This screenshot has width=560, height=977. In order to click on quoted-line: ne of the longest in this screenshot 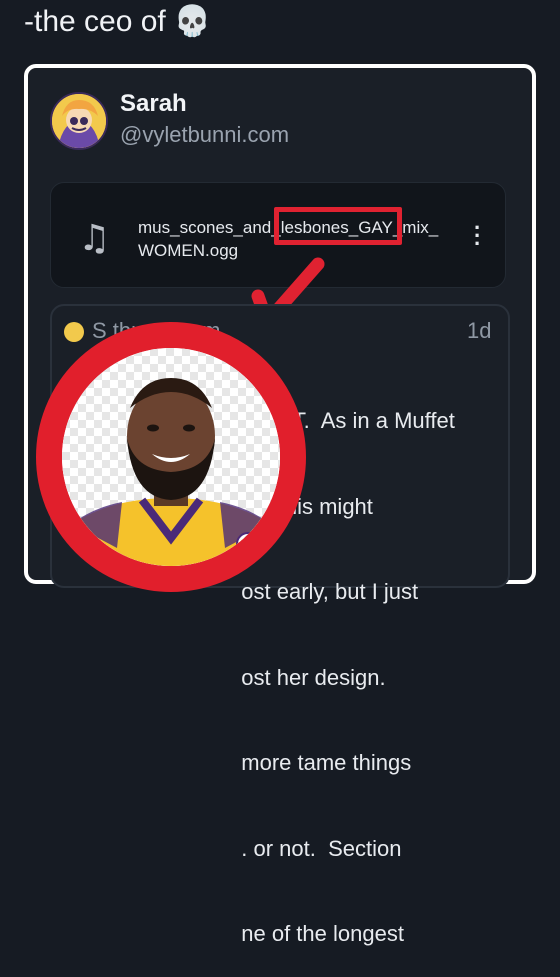, I will do `click(234, 933)`.